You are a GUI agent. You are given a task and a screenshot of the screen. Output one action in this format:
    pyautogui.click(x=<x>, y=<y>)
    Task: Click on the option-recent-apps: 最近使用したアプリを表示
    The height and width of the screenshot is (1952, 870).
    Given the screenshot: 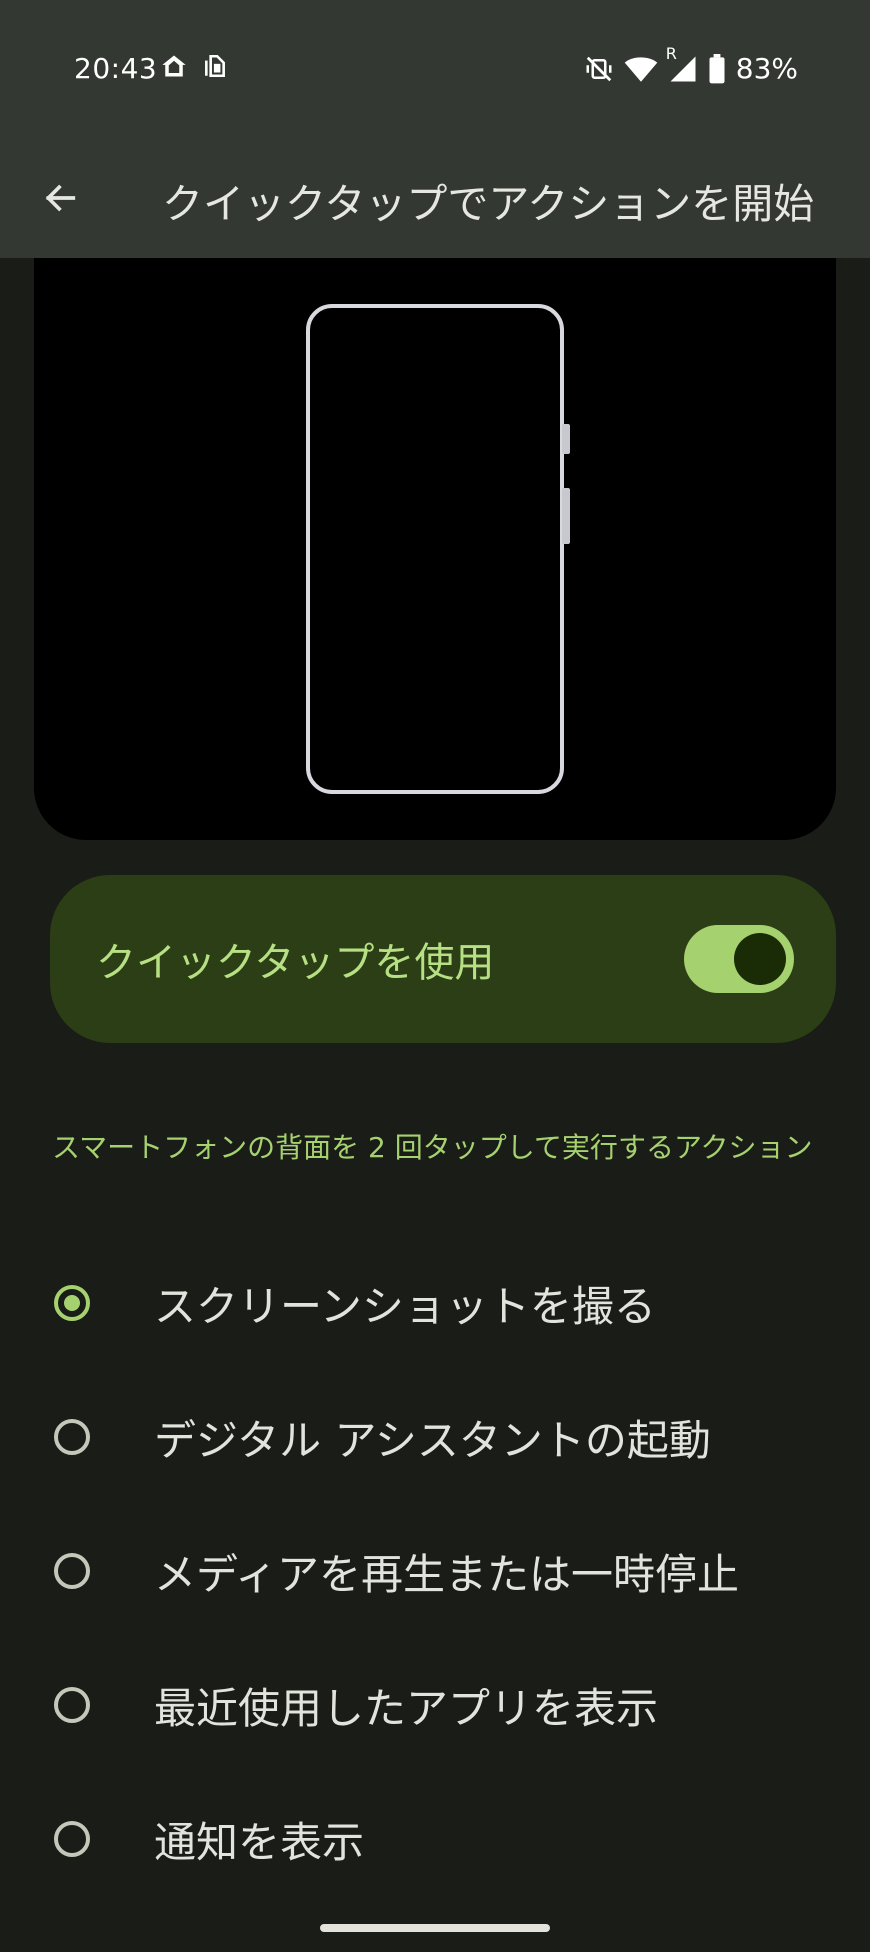 What is the action you would take?
    pyautogui.click(x=435, y=1705)
    